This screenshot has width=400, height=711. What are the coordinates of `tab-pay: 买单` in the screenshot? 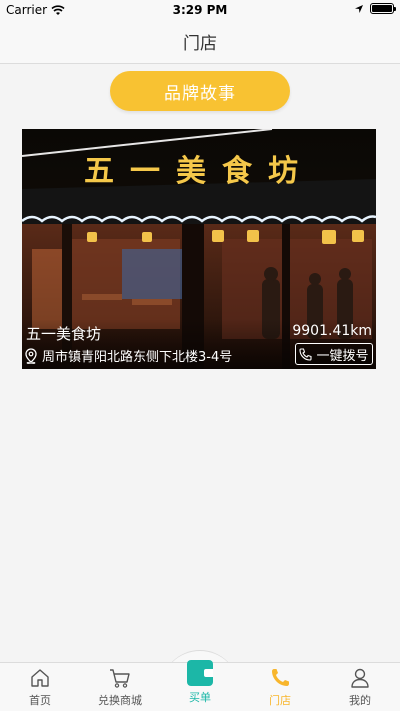 It's located at (200, 684).